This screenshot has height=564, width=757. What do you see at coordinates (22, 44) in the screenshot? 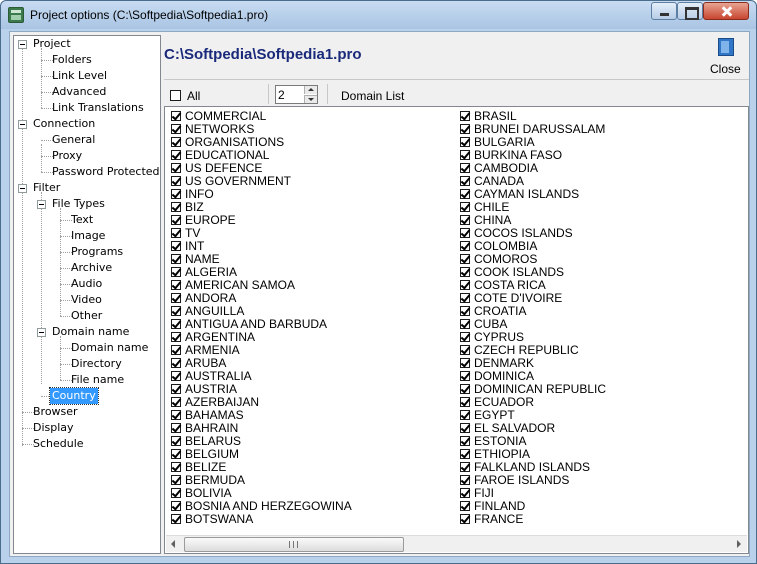
I see `collapse-project-icon` at bounding box center [22, 44].